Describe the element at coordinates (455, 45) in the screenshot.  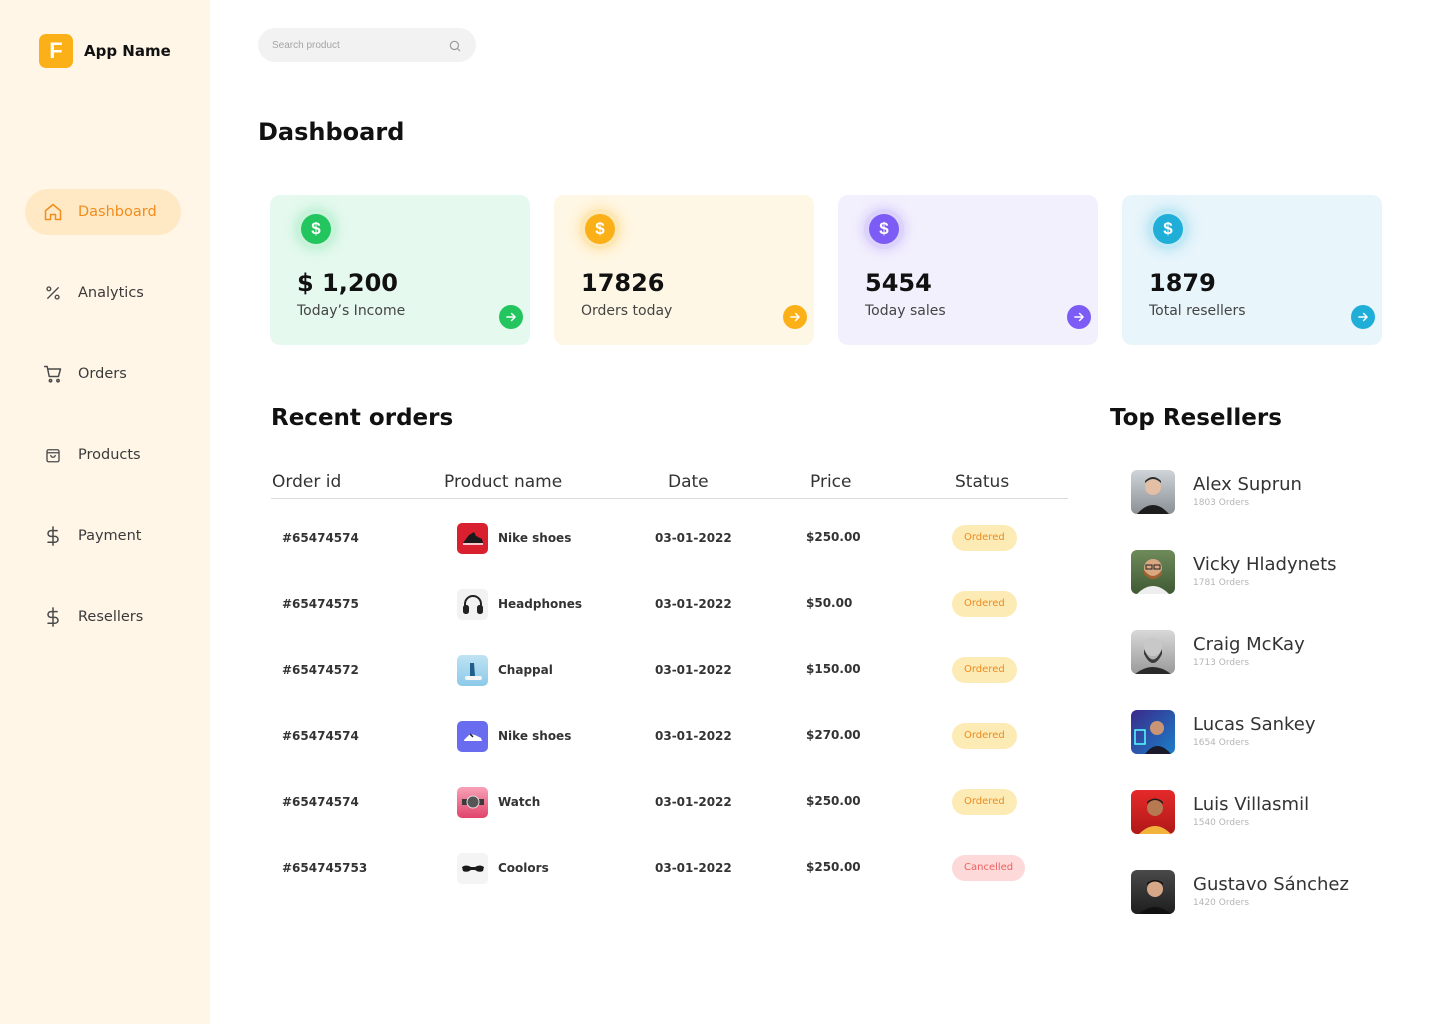
I see `search-icon` at that location.